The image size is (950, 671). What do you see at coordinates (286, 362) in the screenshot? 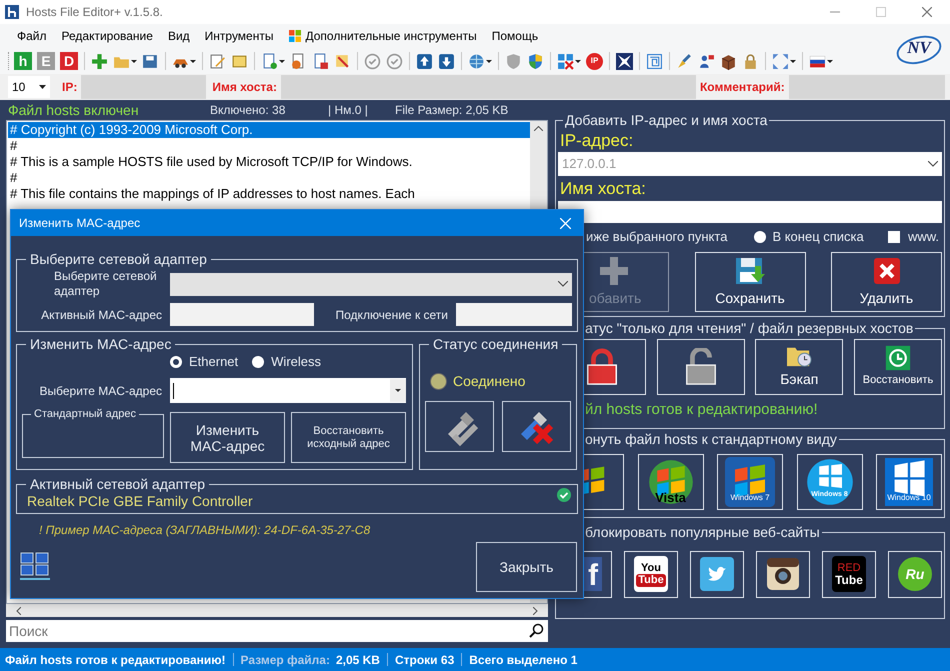
I see `network-type-radio: Wireless` at bounding box center [286, 362].